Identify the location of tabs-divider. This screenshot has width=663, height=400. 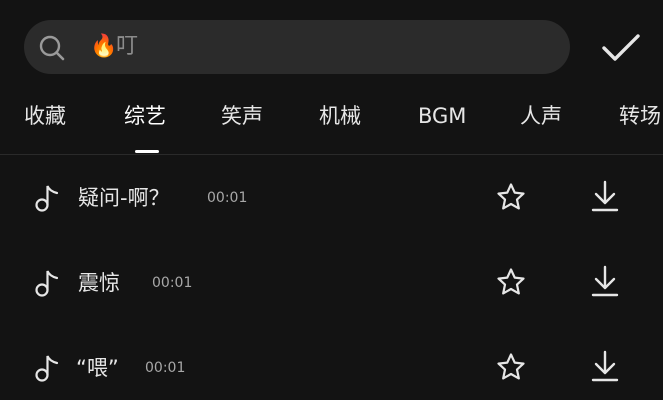
(331, 154).